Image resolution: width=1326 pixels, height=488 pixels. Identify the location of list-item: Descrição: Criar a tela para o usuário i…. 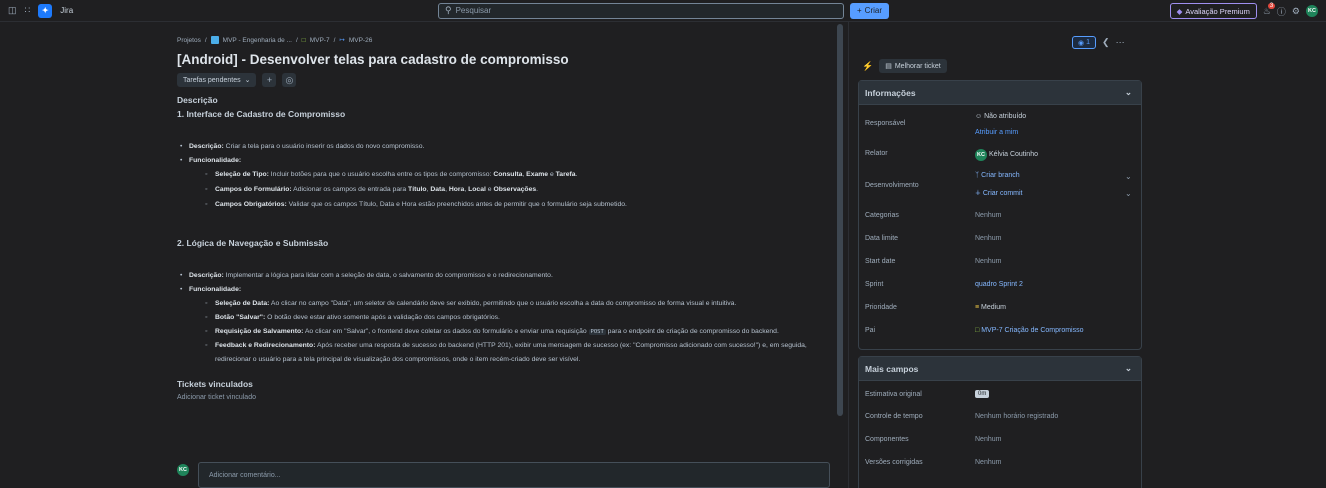
(502, 147).